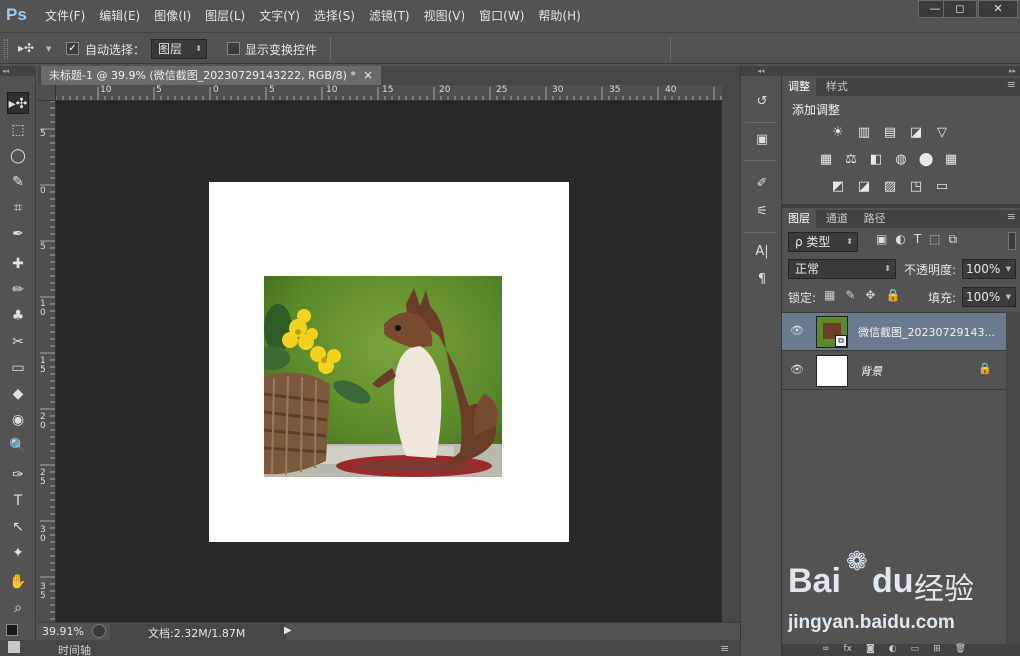  What do you see at coordinates (26, 48) in the screenshot?
I see `move-tool-preset-icon: ▸✣` at bounding box center [26, 48].